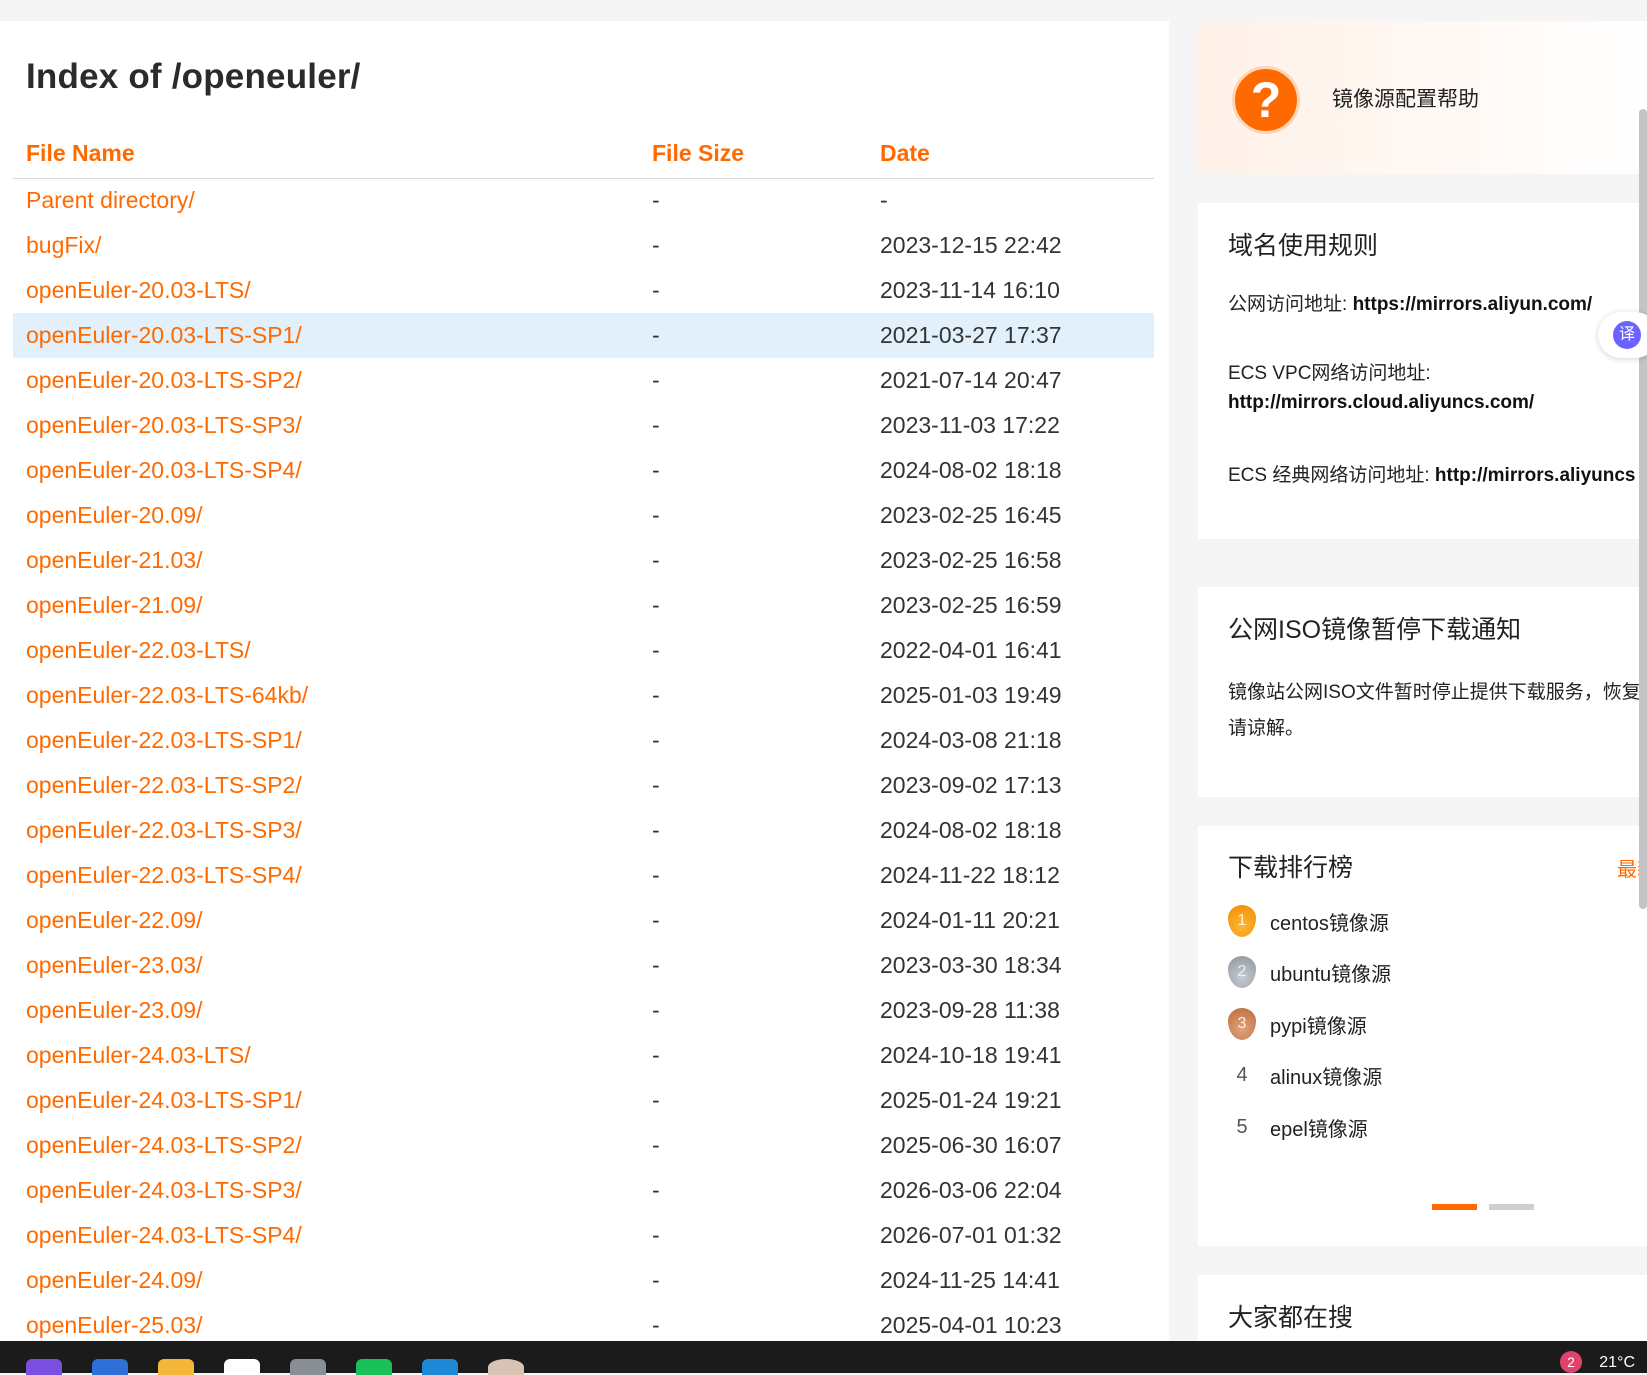  I want to click on file-date-cell: 2023-02-25 16:58, so click(971, 560).